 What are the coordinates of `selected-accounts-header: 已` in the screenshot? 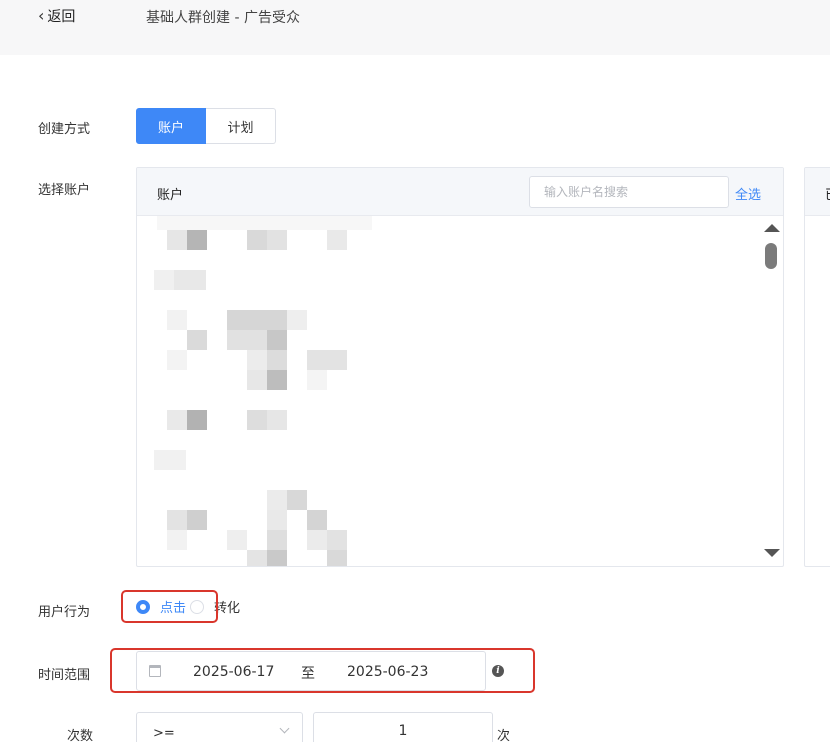 It's located at (817, 192).